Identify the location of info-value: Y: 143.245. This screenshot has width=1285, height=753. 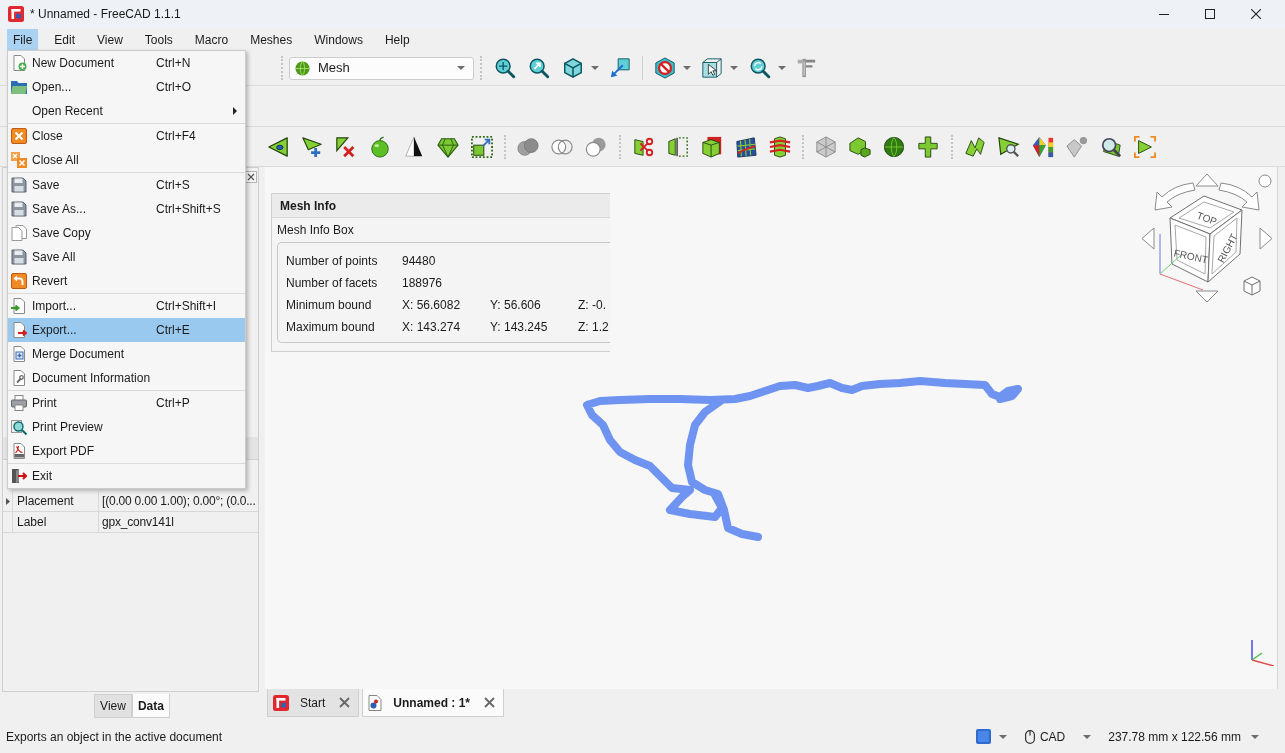
(519, 327).